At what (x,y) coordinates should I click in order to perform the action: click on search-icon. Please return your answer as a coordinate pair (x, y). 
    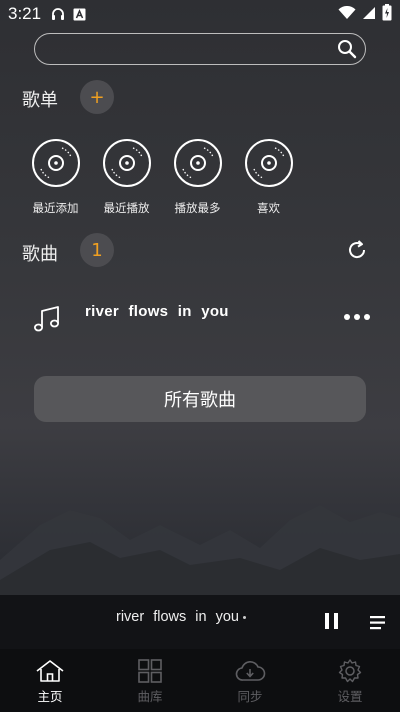
    Looking at the image, I should click on (347, 51).